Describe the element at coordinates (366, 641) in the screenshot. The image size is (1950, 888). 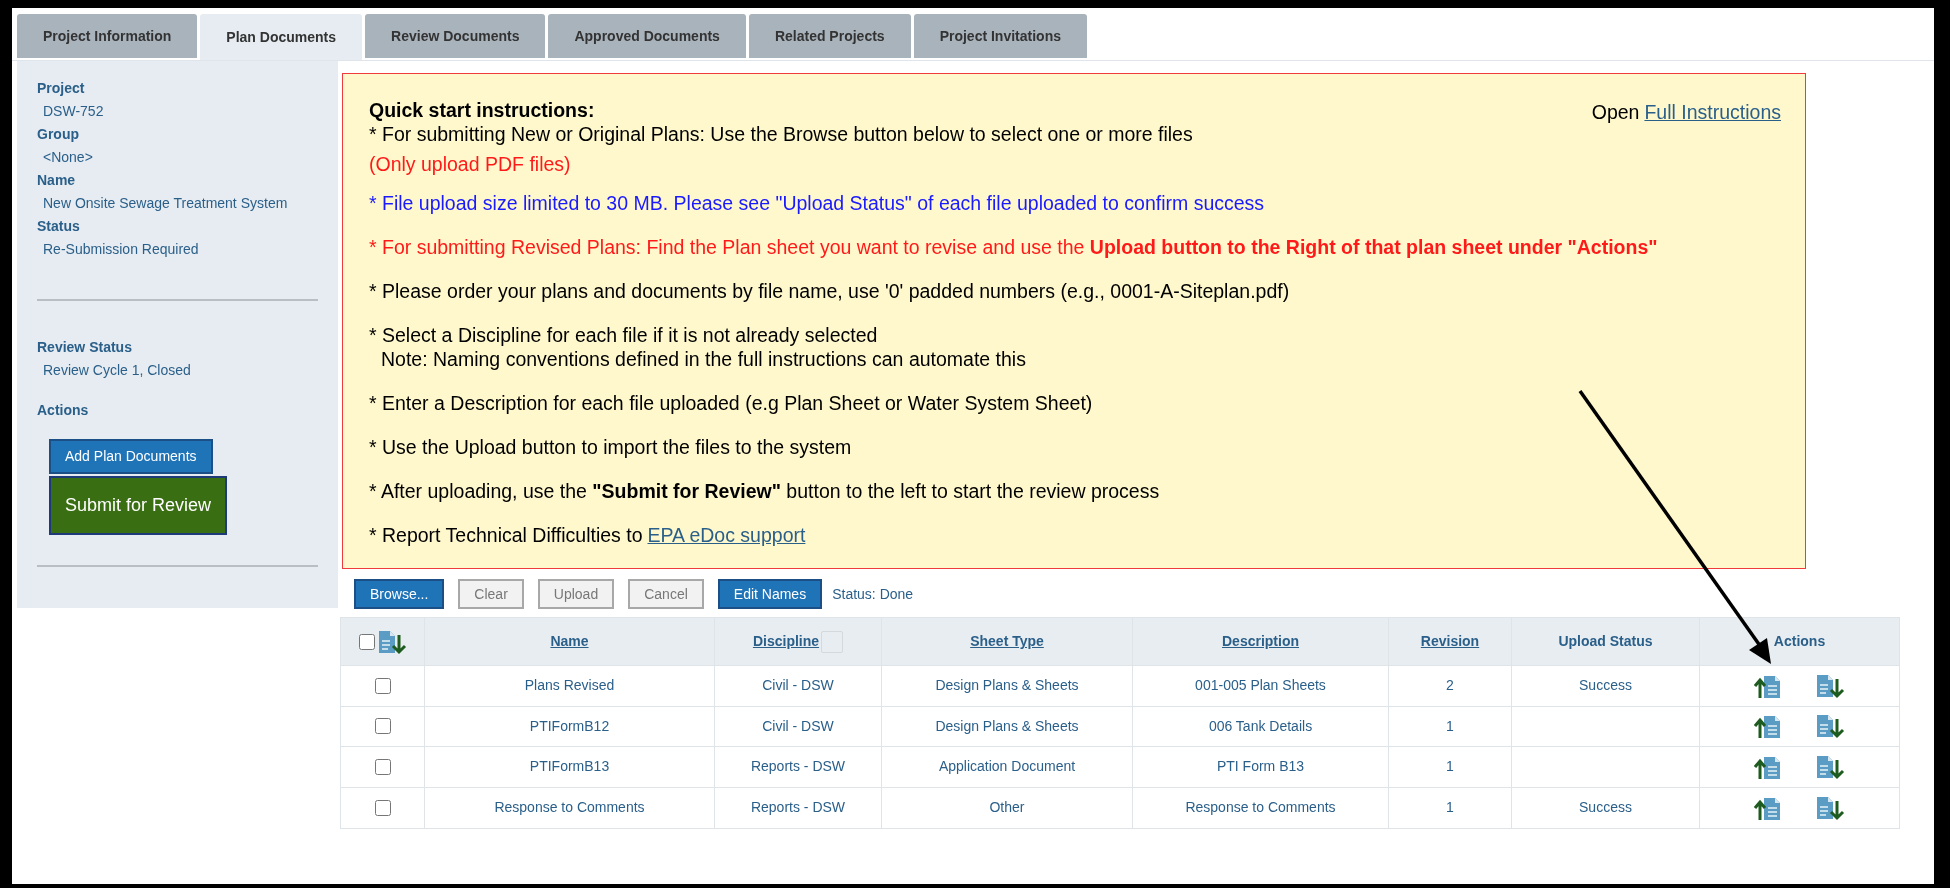
I see `select-all-checkbox` at that location.